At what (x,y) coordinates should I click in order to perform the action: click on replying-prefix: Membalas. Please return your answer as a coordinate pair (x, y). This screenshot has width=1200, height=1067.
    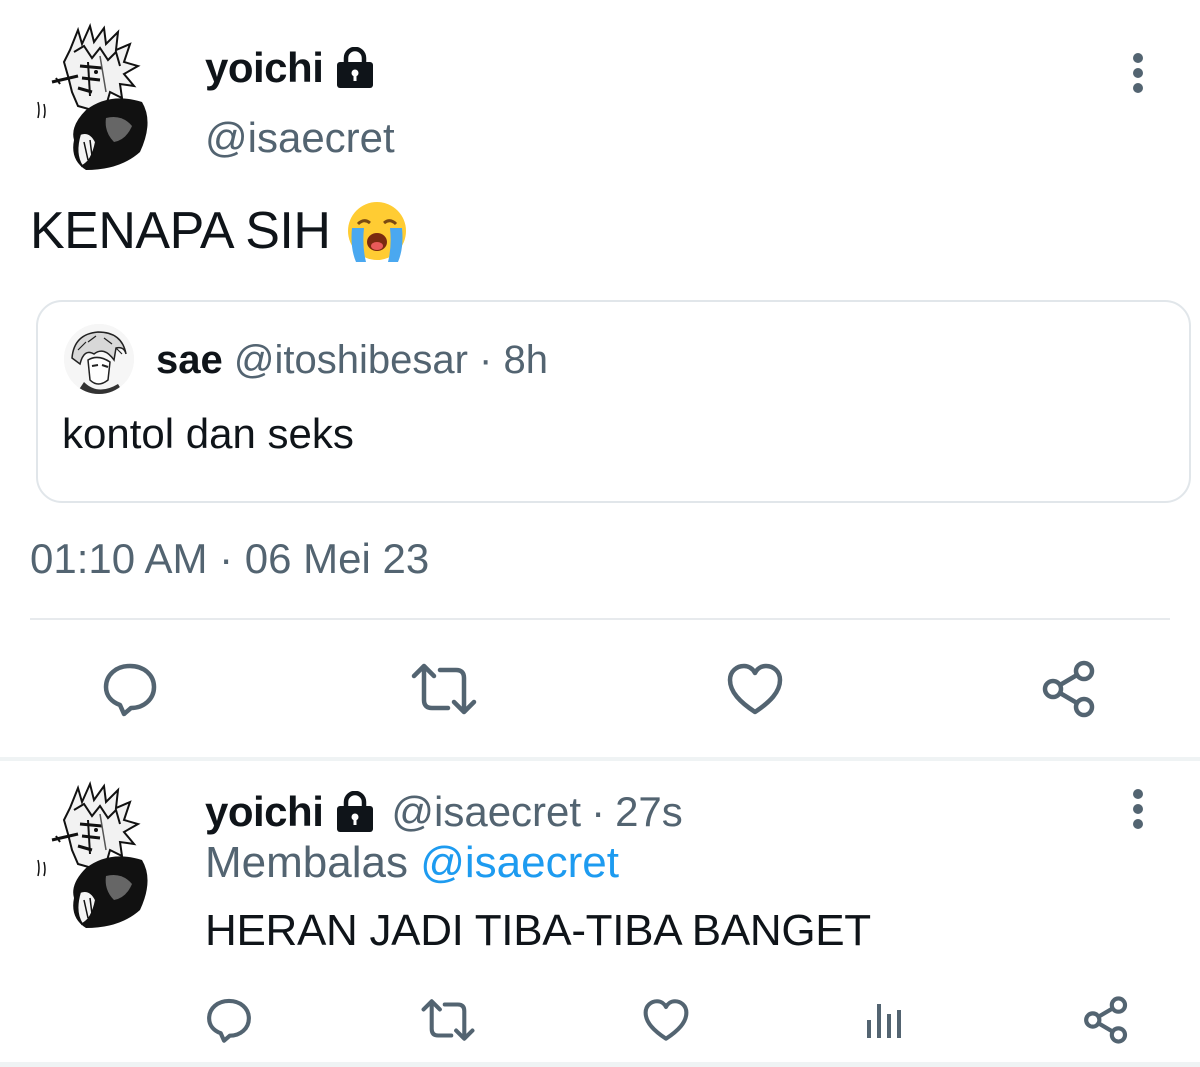
    Looking at the image, I should click on (306, 862).